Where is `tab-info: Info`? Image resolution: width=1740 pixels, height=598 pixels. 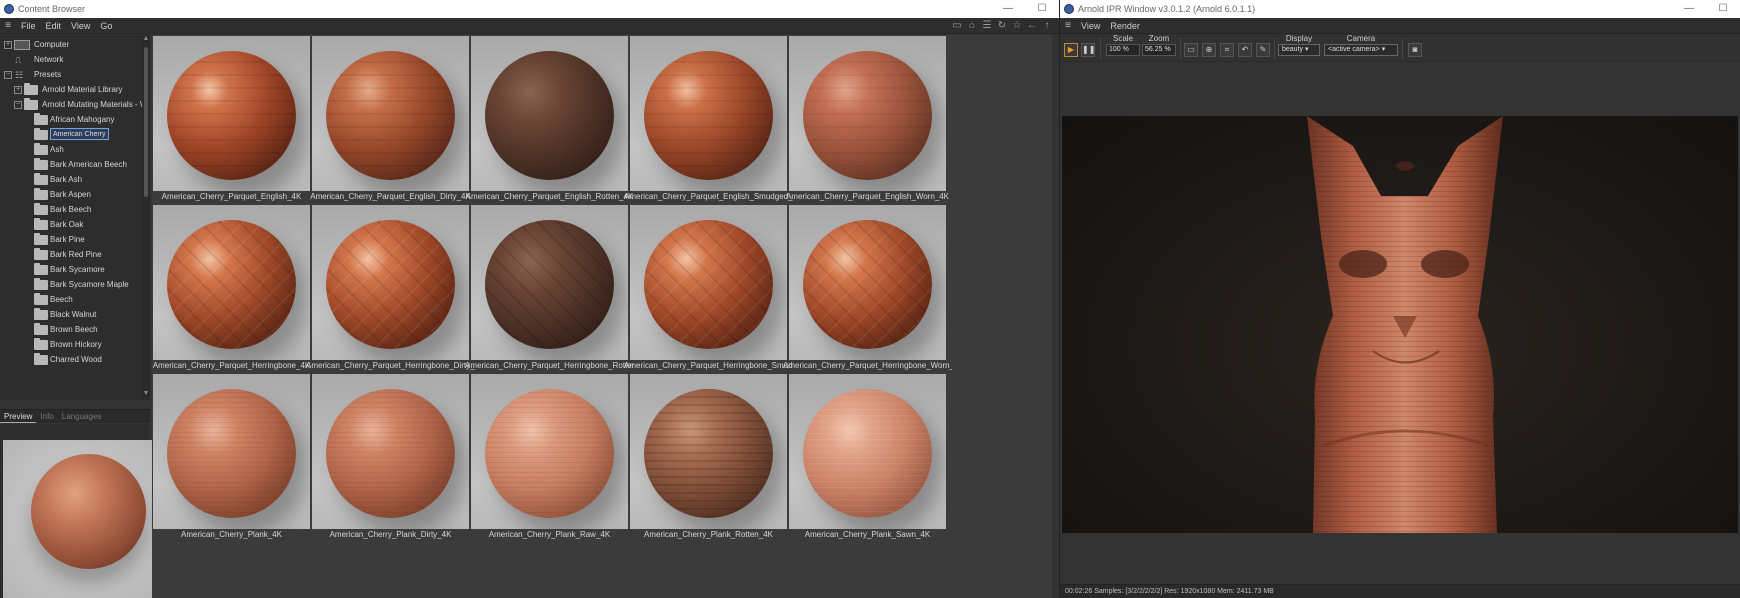
tab-info: Info is located at coordinates (46, 416).